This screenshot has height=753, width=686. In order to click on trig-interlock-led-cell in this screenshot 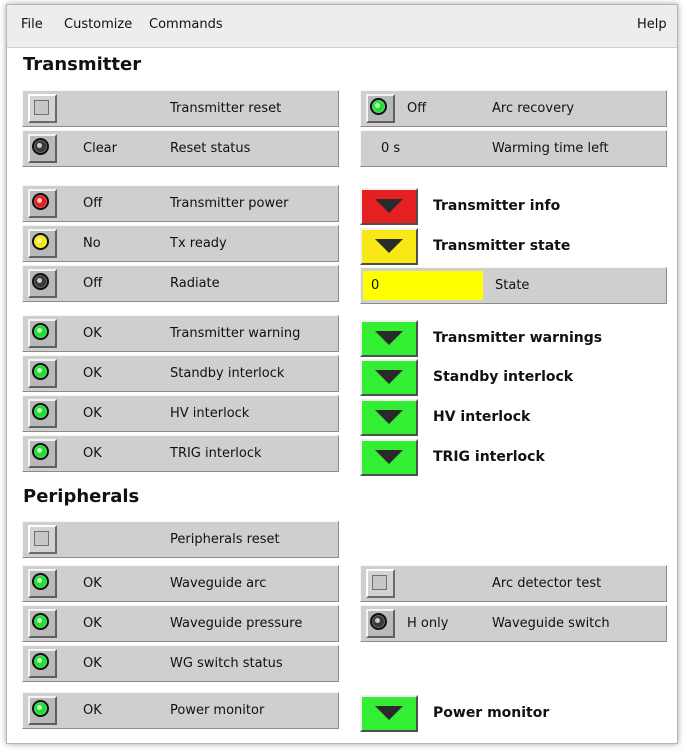, I will do `click(42, 453)`.